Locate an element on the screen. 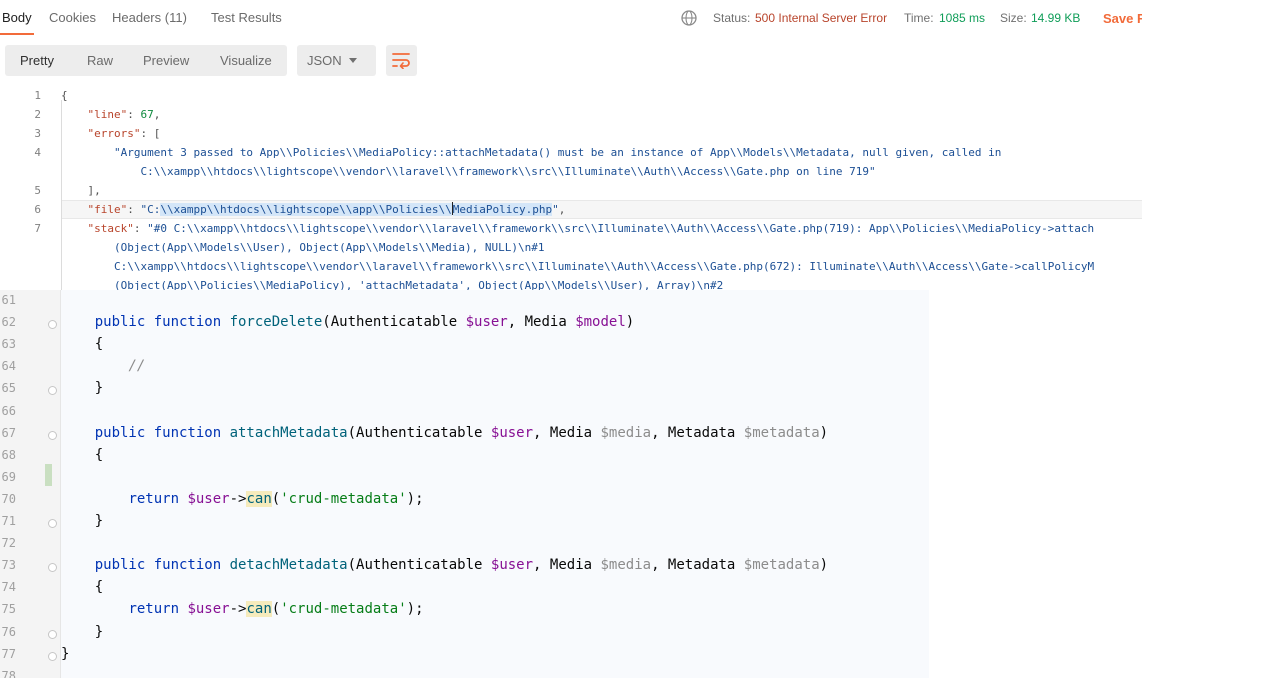  size-value: 14.99 KB is located at coordinates (1055, 18).